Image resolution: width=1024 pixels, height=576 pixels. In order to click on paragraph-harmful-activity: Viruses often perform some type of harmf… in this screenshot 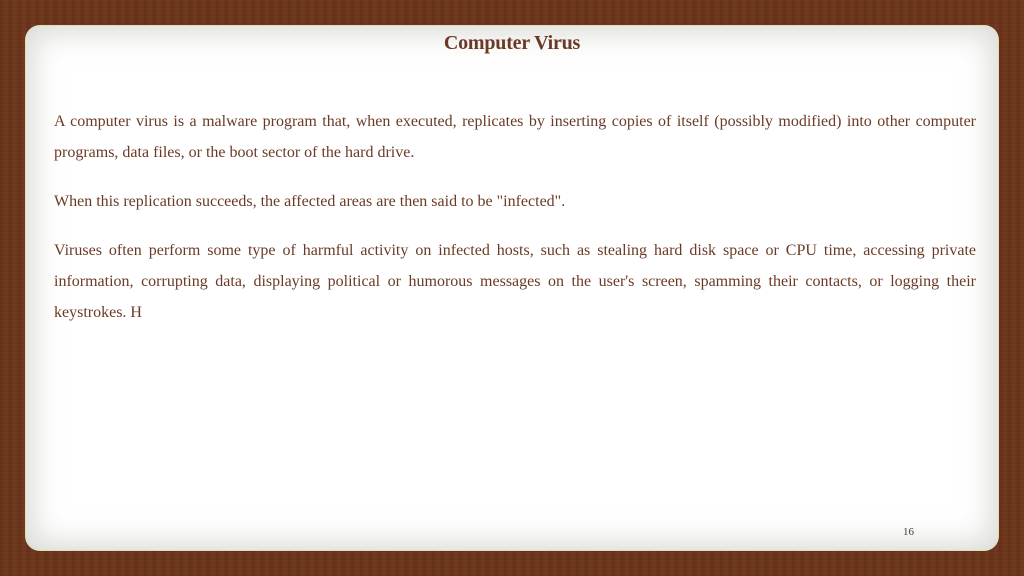, I will do `click(515, 281)`.